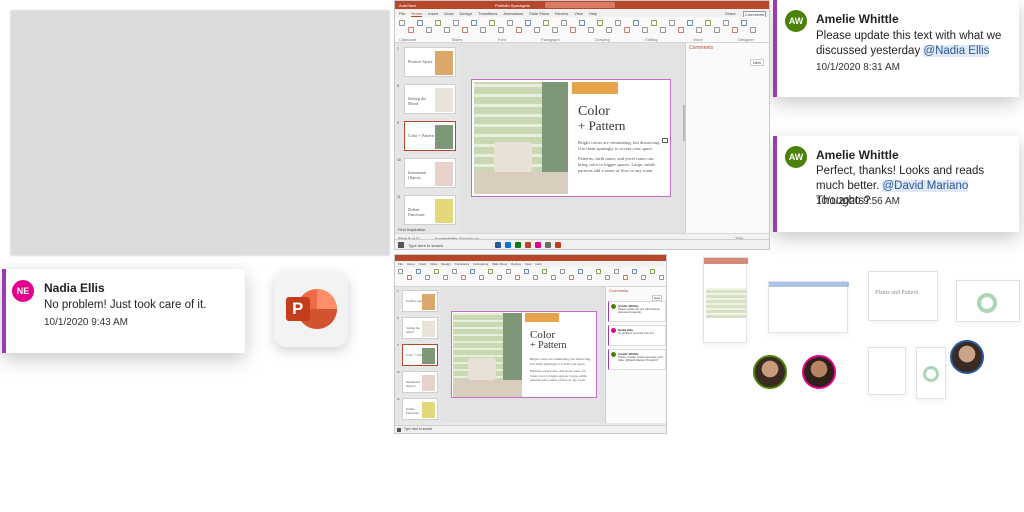 The image size is (1024, 512). What do you see at coordinates (757, 62) in the screenshot?
I see `new-comment-button: New` at bounding box center [757, 62].